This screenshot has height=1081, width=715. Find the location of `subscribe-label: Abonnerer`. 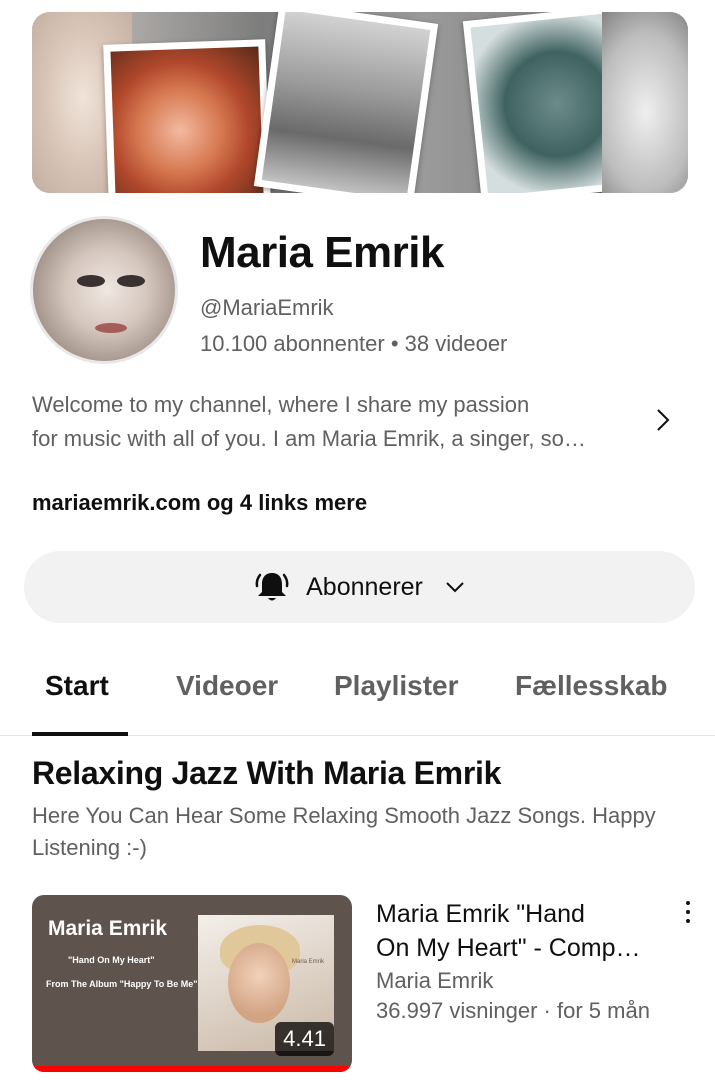

subscribe-label: Abonnerer is located at coordinates (364, 586).